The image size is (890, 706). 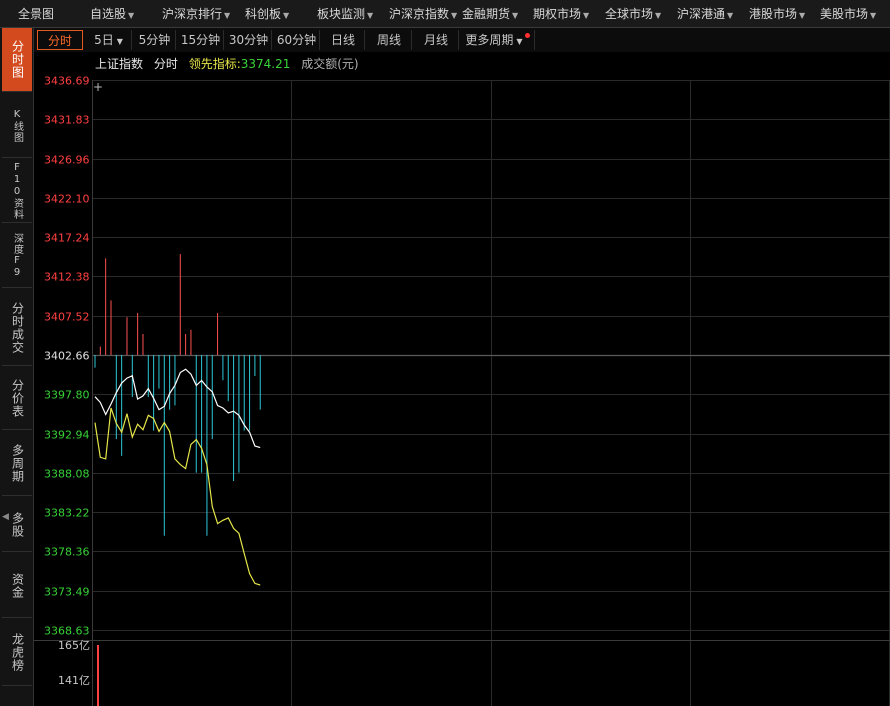 I want to click on y-axis-tick-label: 3412.38, so click(x=67, y=277).